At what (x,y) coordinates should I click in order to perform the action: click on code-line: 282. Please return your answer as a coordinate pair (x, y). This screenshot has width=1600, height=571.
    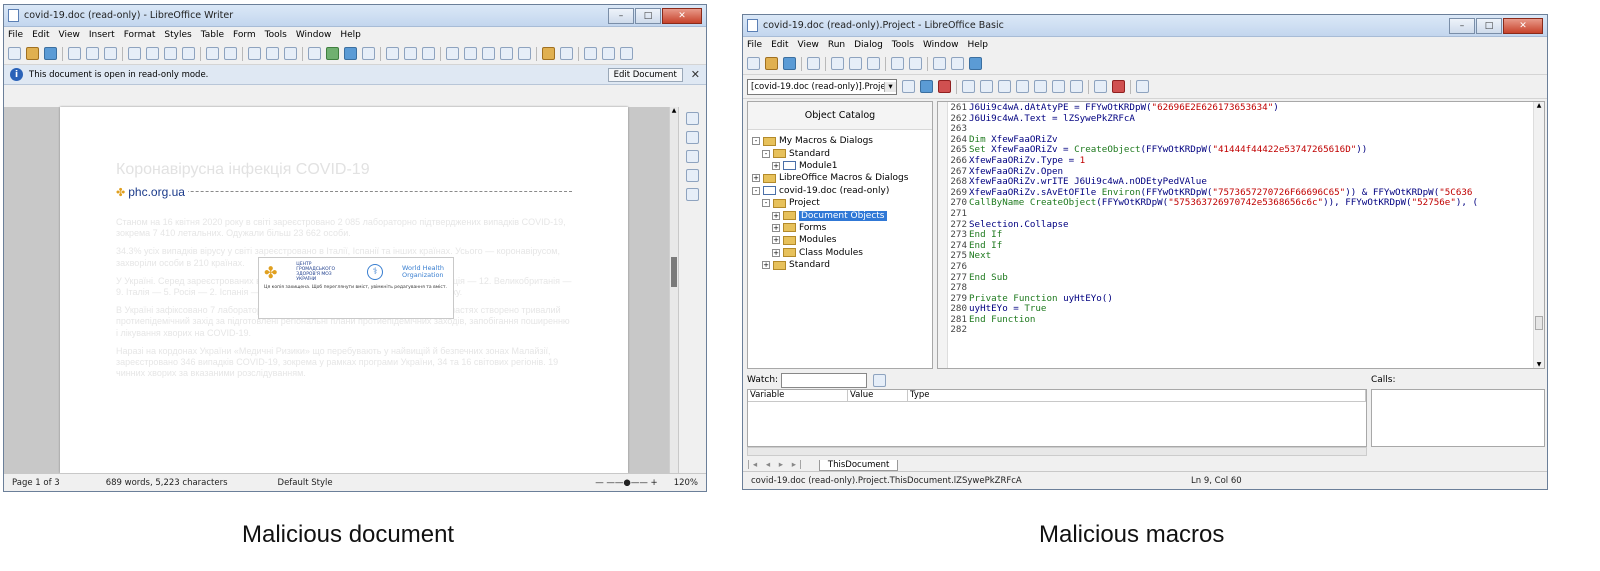
    Looking at the image, I should click on (1213, 330).